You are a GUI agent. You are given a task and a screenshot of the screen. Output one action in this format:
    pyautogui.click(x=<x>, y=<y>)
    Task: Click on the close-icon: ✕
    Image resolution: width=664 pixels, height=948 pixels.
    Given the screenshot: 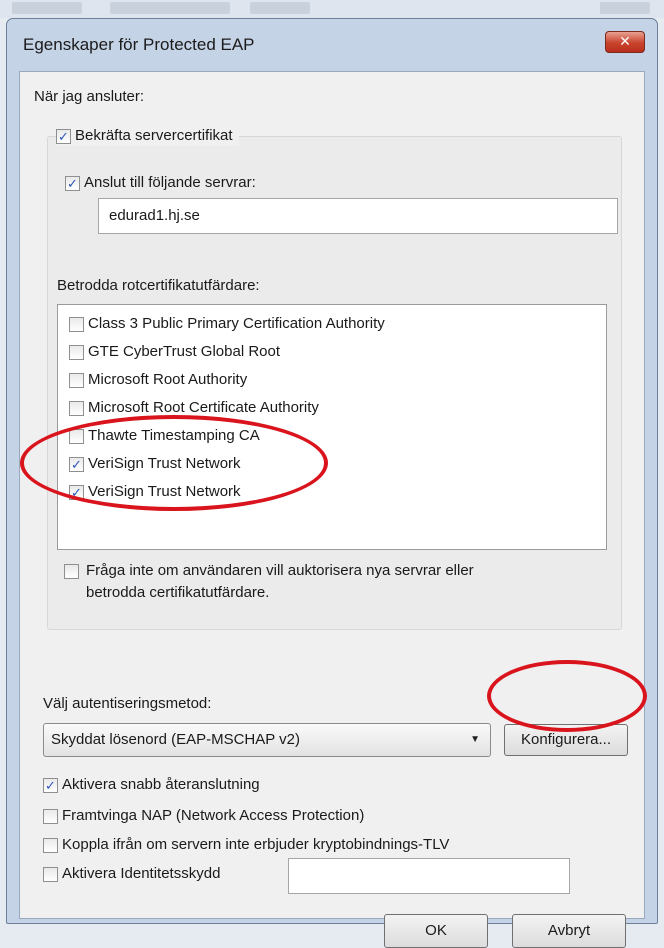 What is the action you would take?
    pyautogui.click(x=625, y=41)
    